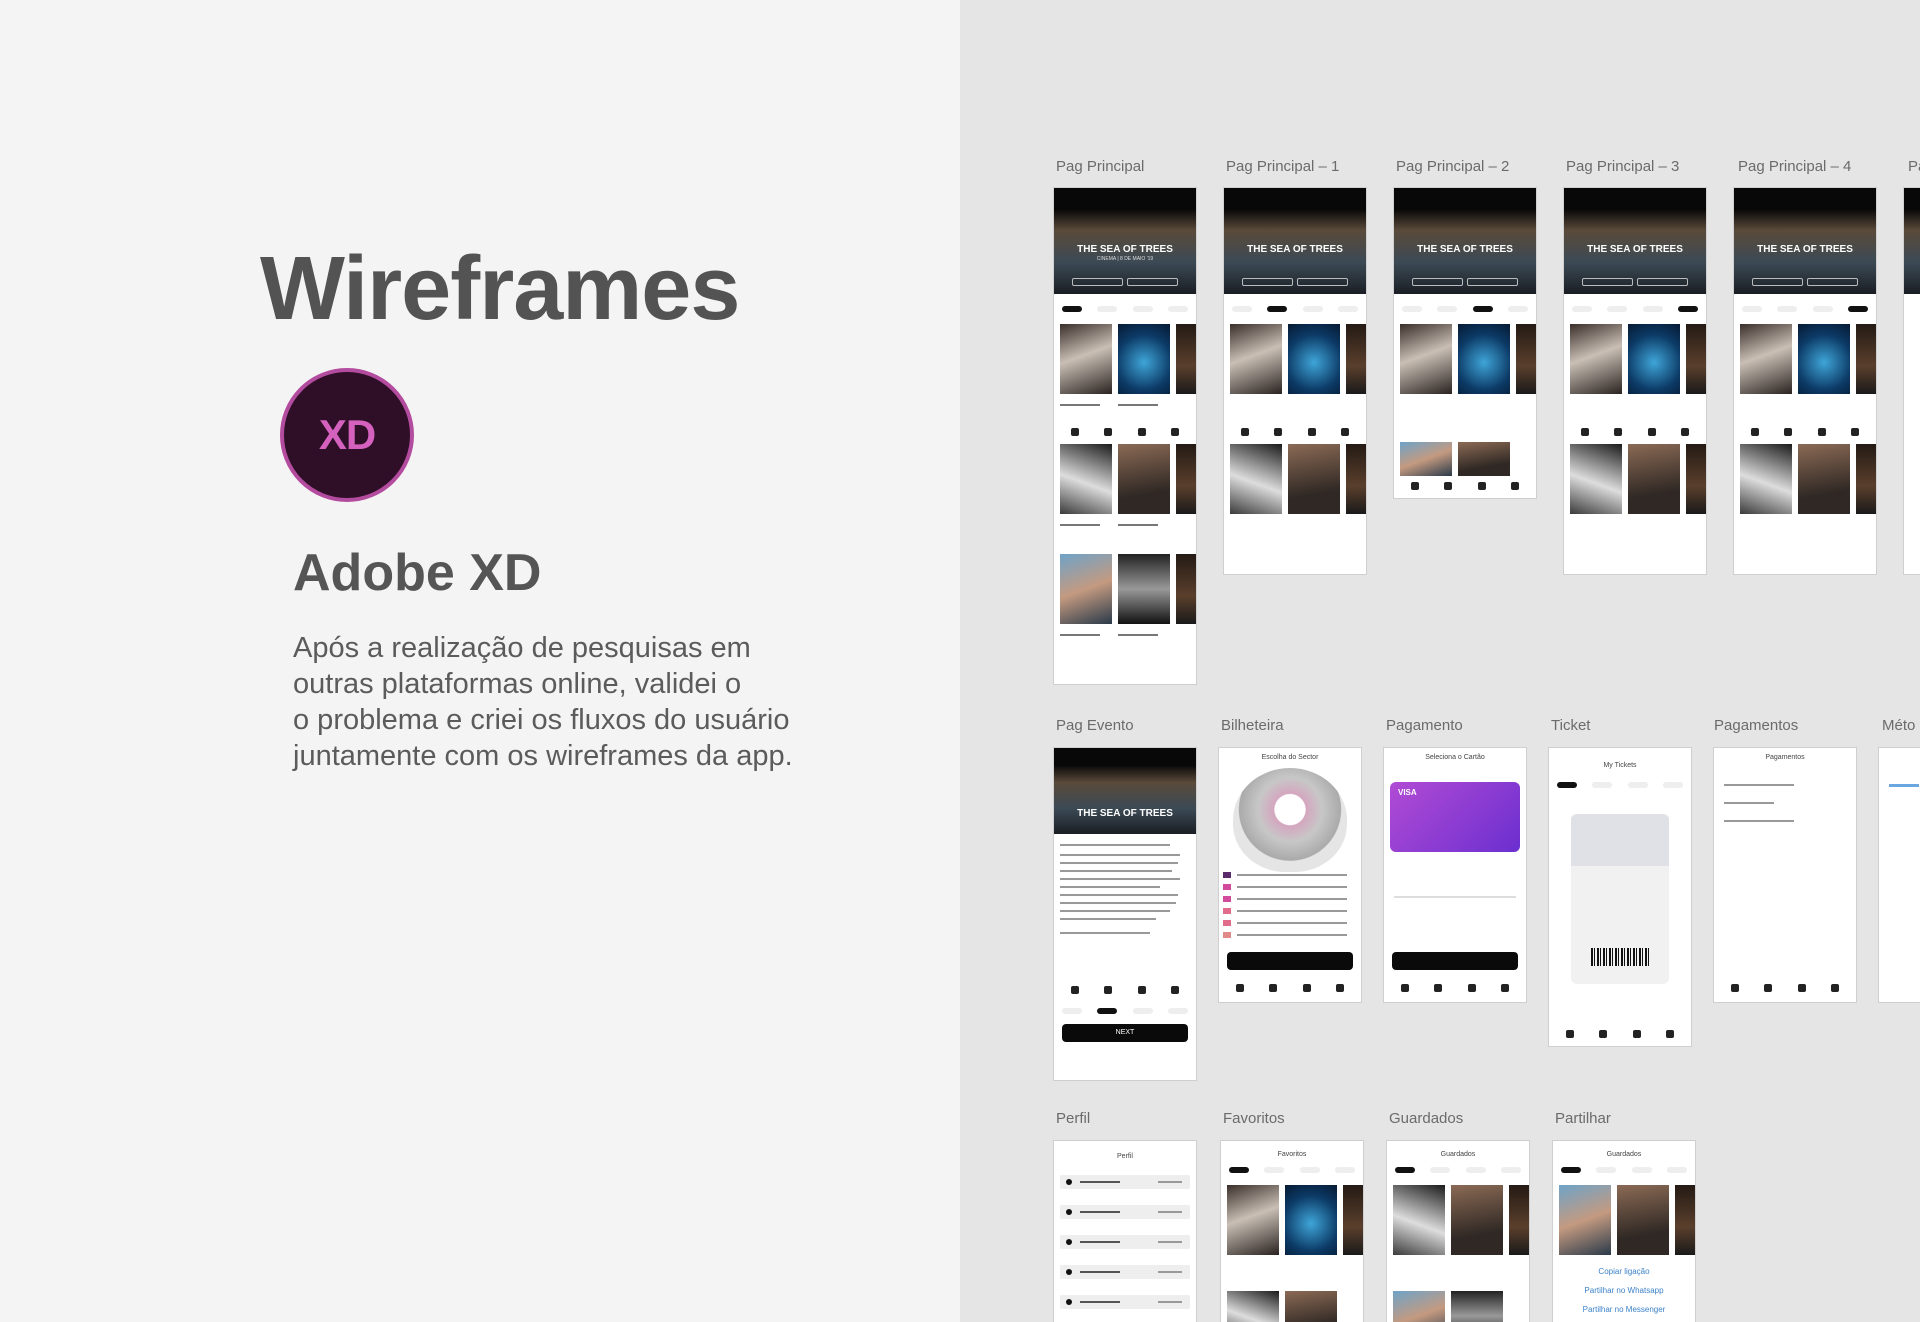 This screenshot has height=1322, width=1920. I want to click on ticket-card, so click(1620, 899).